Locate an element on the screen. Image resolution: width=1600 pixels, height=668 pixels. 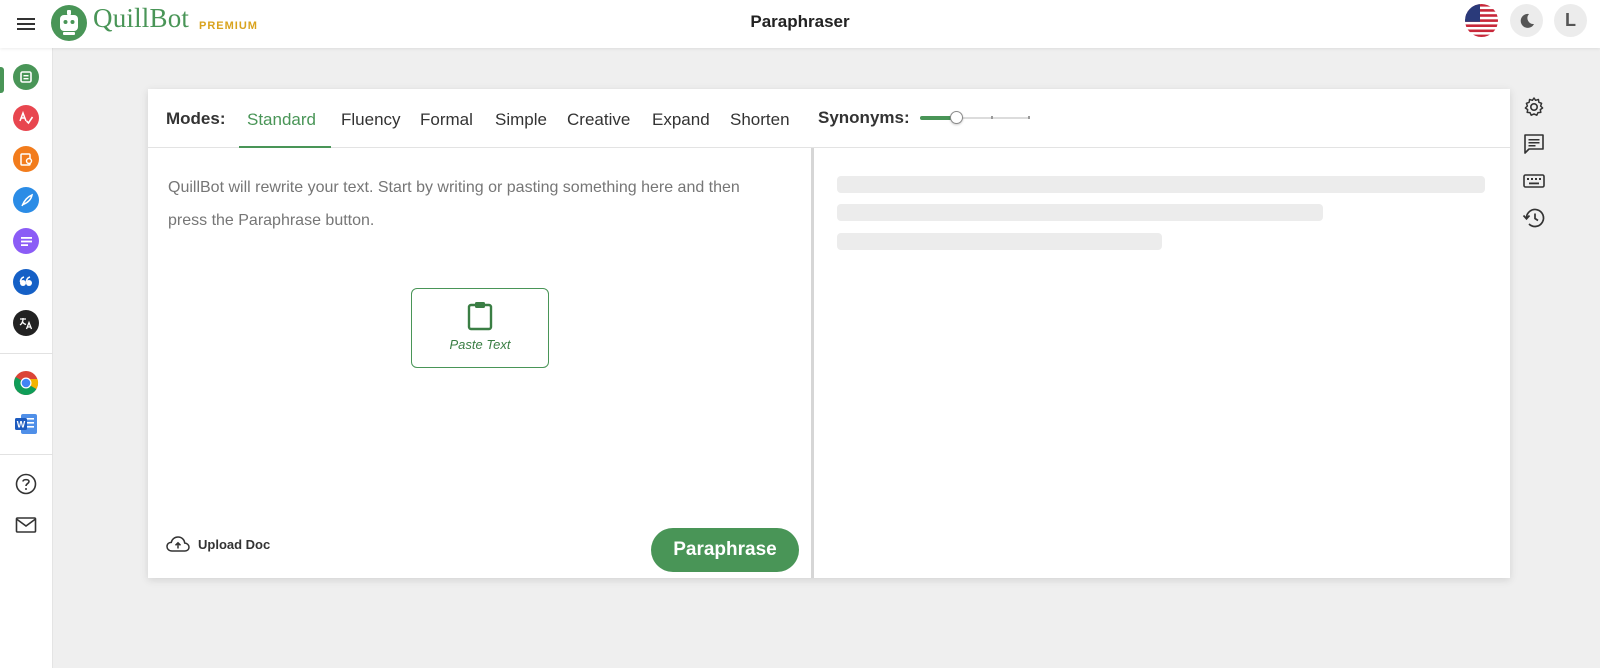
help-icon is located at coordinates (26, 484).